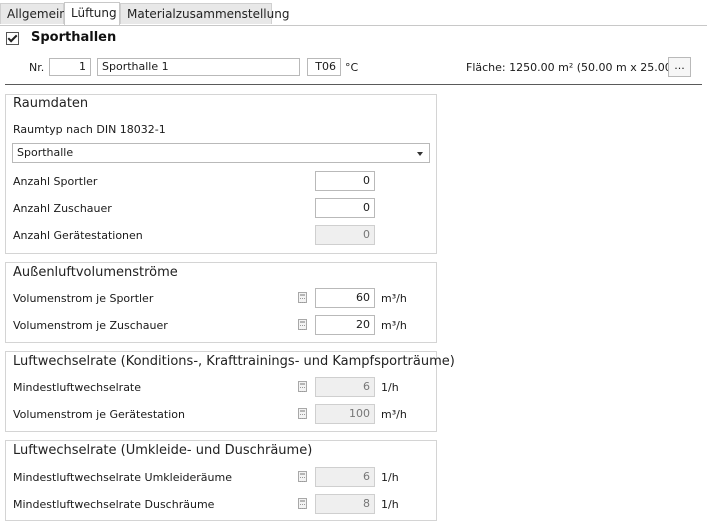 The width and height of the screenshot is (707, 527). What do you see at coordinates (345, 235) in the screenshot?
I see `anzahl-geraetestationen-field: 0` at bounding box center [345, 235].